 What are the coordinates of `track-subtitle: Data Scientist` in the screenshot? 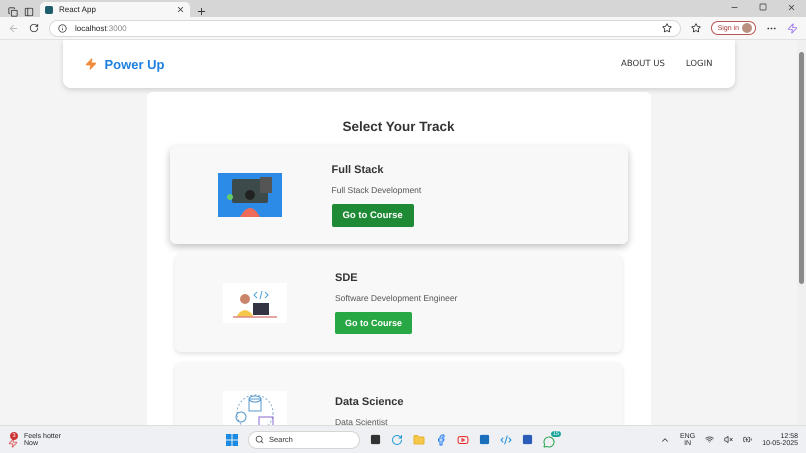 It's located at (361, 420).